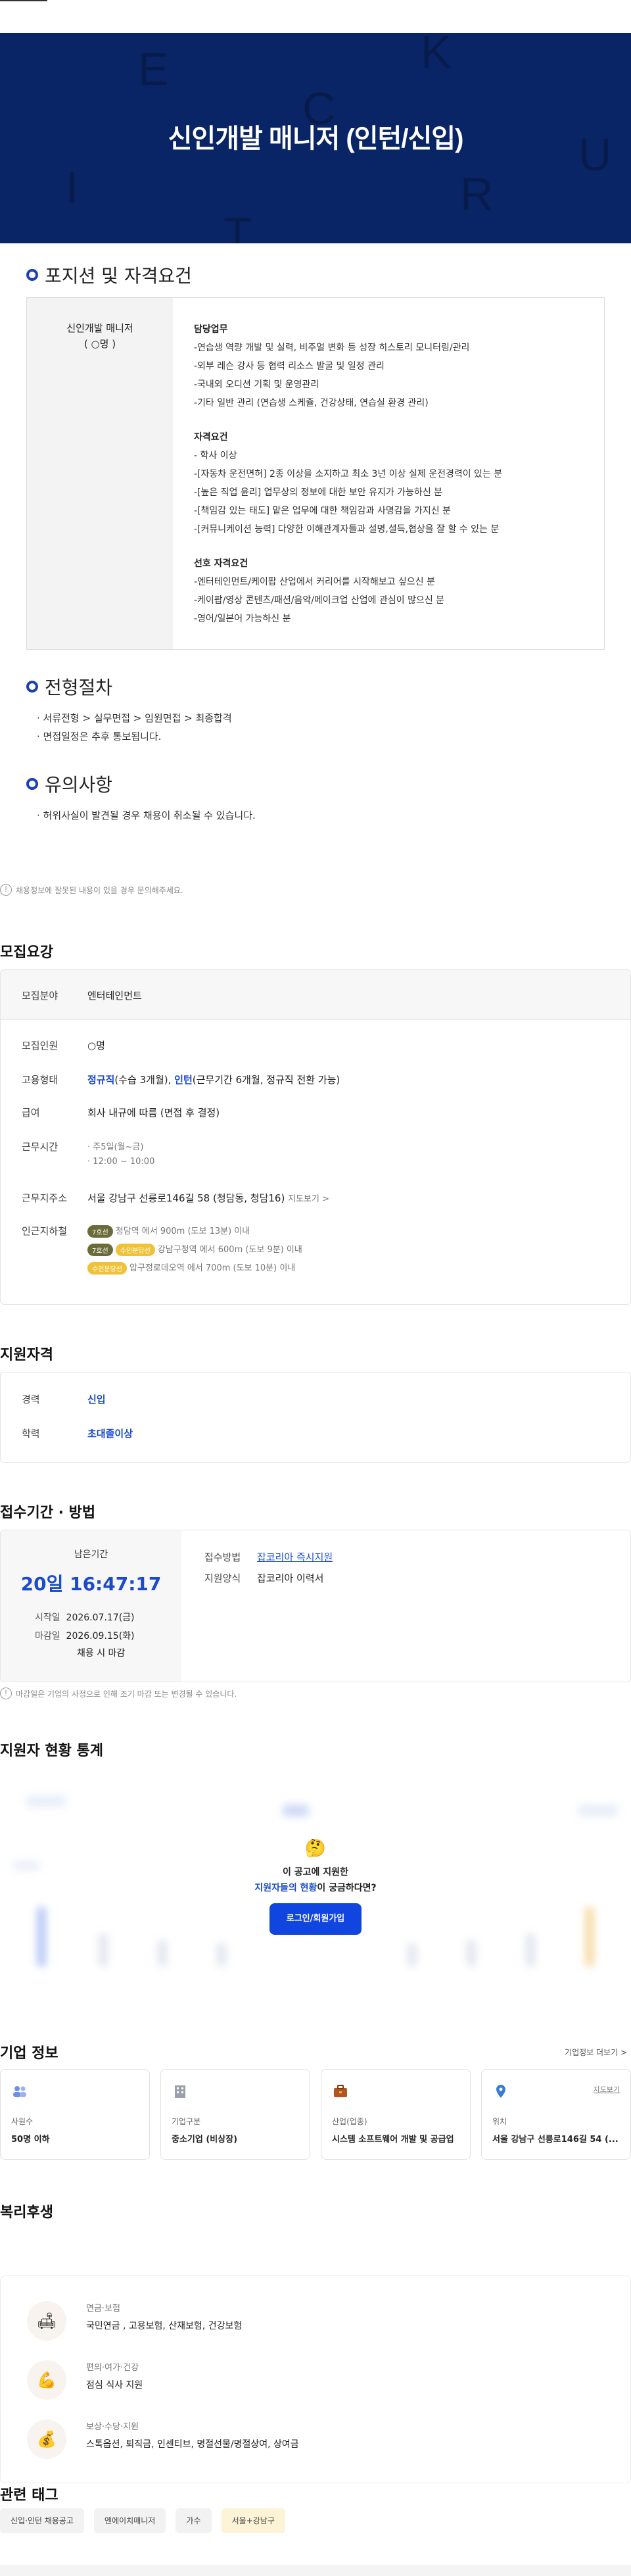 The height and width of the screenshot is (2576, 631). I want to click on welfare-label: 보상·수당·지원, so click(112, 2427).